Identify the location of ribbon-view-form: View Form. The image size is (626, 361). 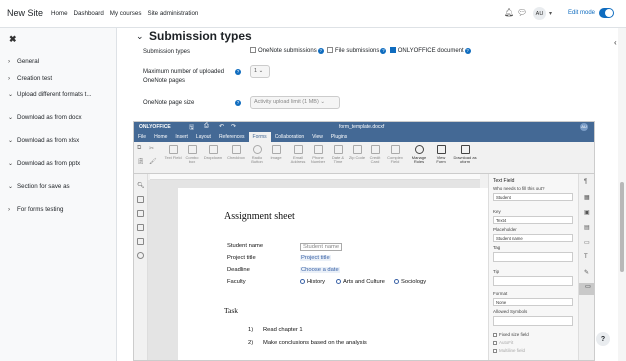
(441, 155).